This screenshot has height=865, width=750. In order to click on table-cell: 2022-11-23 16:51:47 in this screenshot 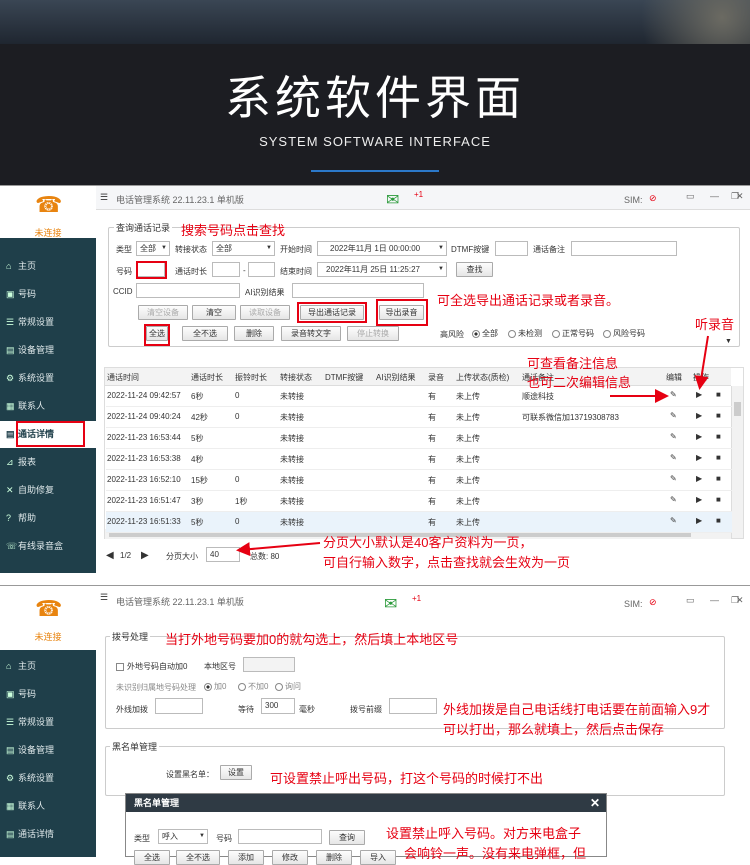, I will do `click(144, 500)`.